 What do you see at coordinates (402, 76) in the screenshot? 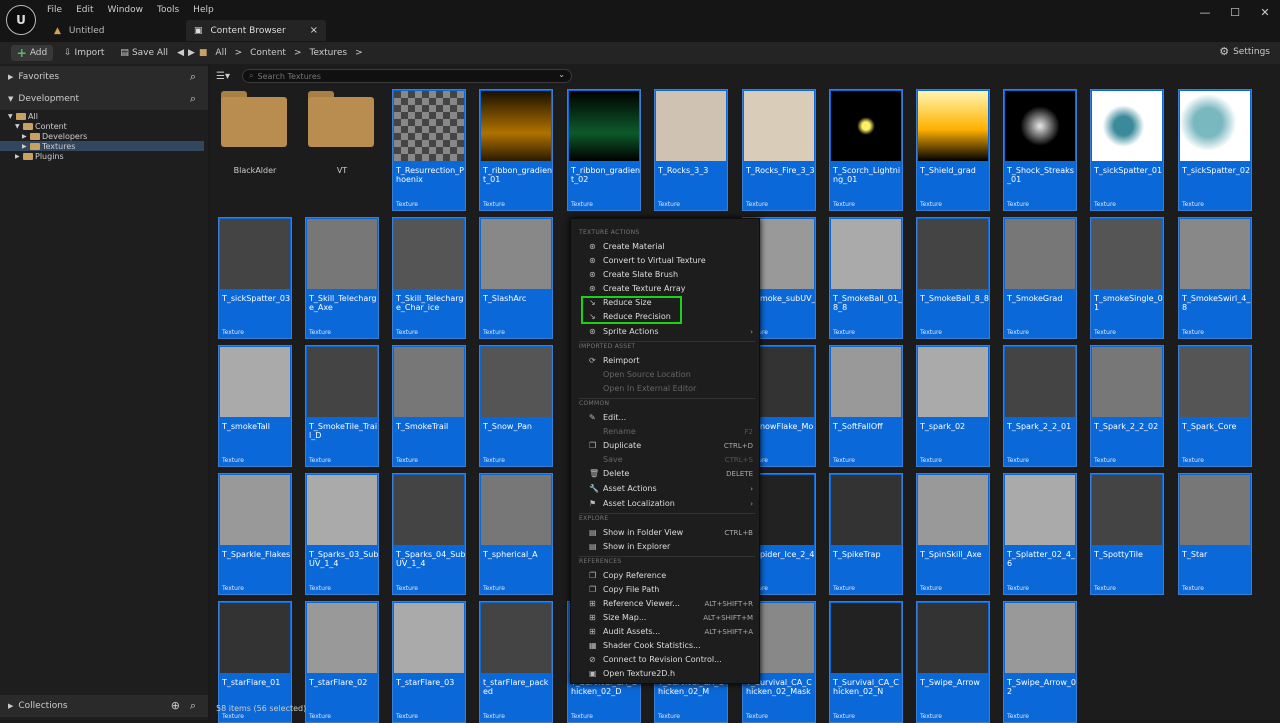
I see `search-input` at bounding box center [402, 76].